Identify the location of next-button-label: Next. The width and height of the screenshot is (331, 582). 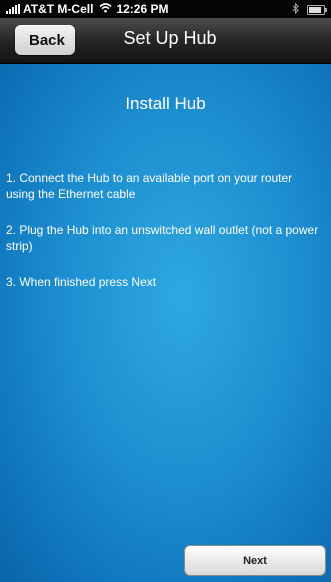
(255, 560).